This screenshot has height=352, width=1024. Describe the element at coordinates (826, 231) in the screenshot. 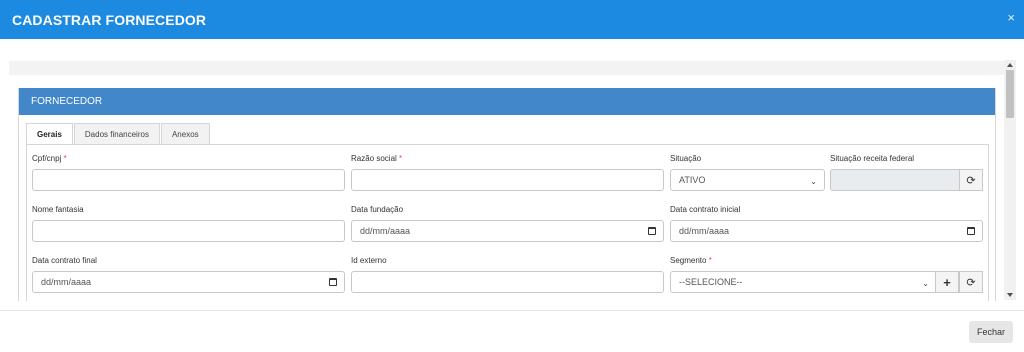

I see `data-contrato-inicial-input: dd/mm/aaaa` at that location.